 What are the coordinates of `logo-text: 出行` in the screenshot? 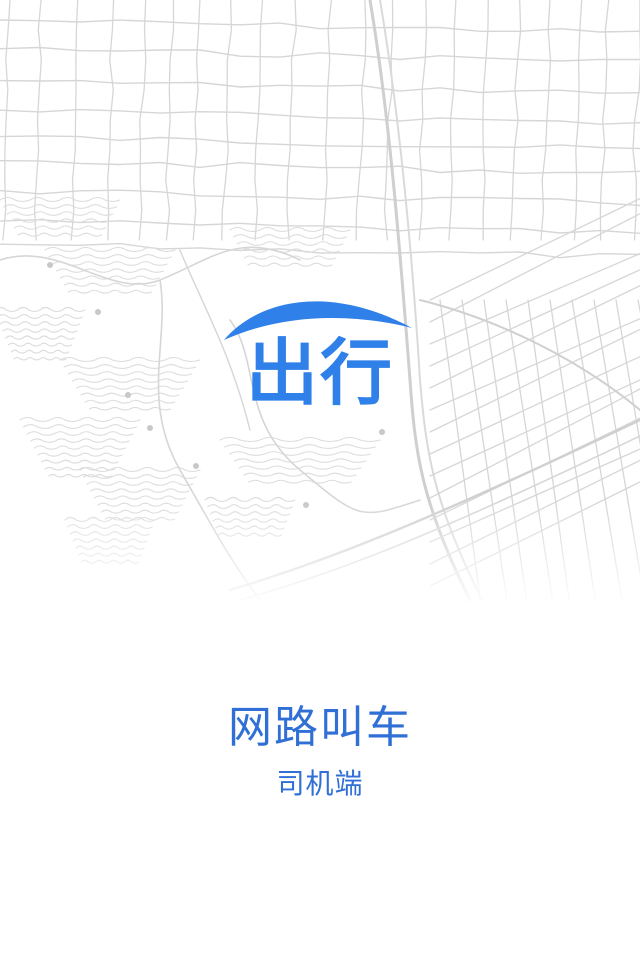 It's located at (319, 373).